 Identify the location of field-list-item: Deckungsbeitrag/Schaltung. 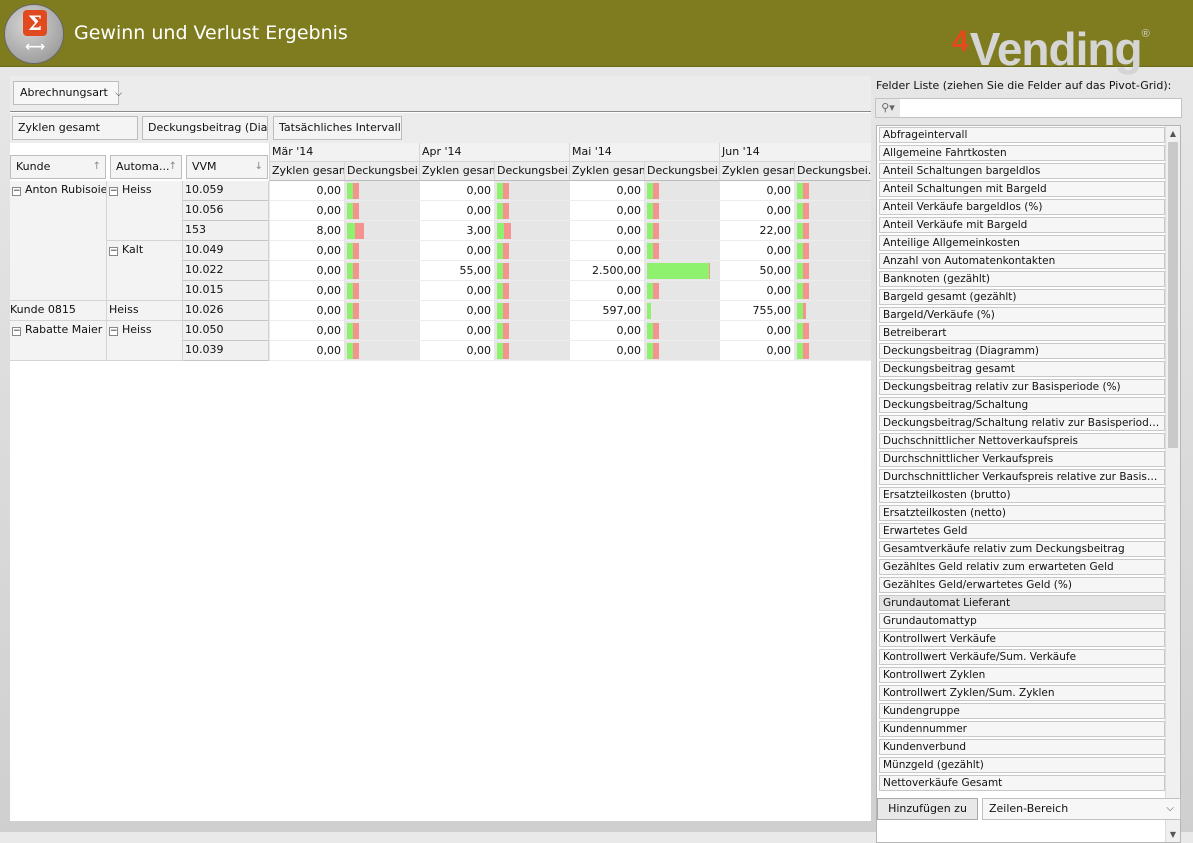
(1022, 405).